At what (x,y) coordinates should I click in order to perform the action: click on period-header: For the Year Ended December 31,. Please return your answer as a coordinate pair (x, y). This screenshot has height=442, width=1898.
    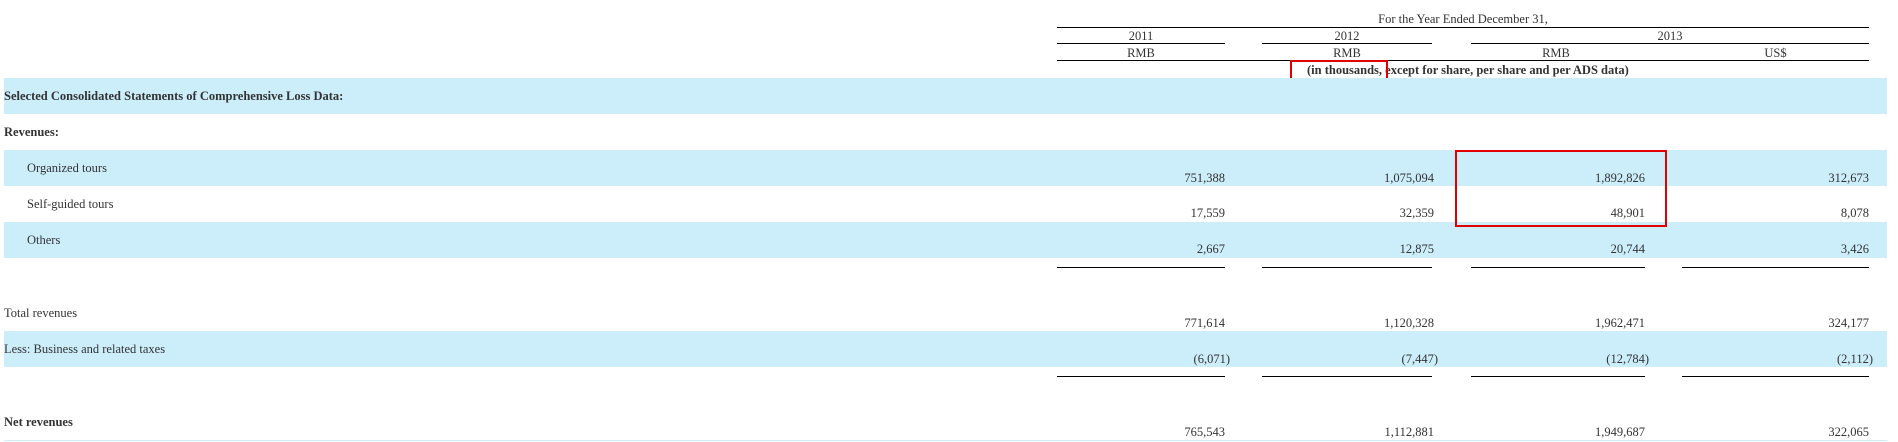
    Looking at the image, I should click on (1463, 19).